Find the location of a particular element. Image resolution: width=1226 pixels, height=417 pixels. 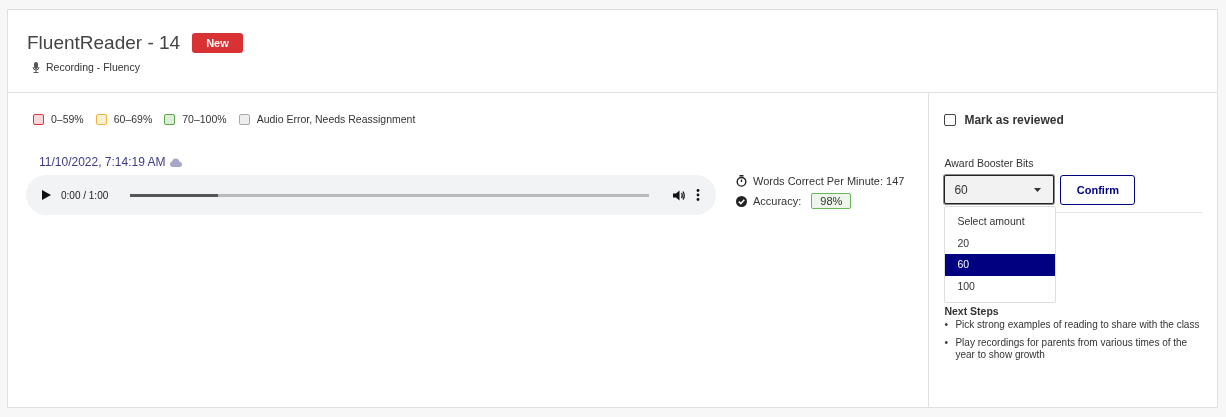

recording-type: Recording - Fluency is located at coordinates (93, 67).